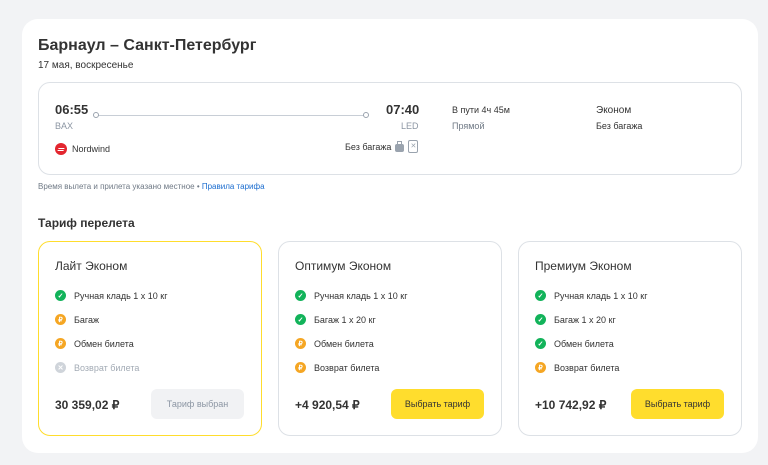 This screenshot has width=768, height=465. Describe the element at coordinates (366, 115) in the screenshot. I see `route-end-dot` at that location.